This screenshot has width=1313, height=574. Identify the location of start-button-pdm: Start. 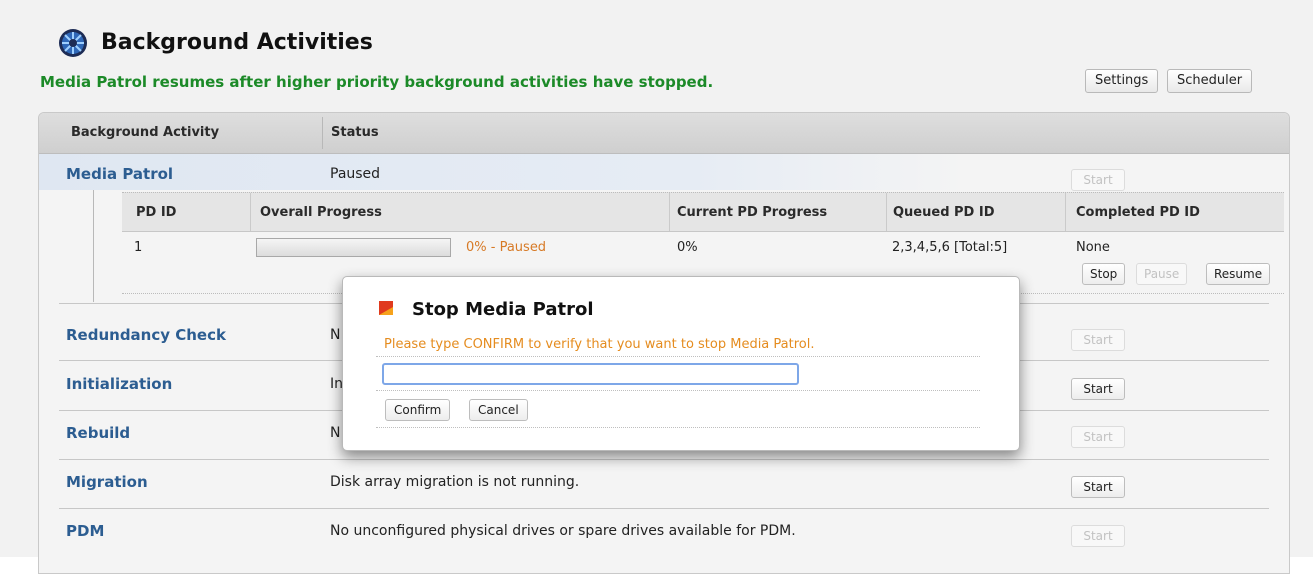
(1098, 536).